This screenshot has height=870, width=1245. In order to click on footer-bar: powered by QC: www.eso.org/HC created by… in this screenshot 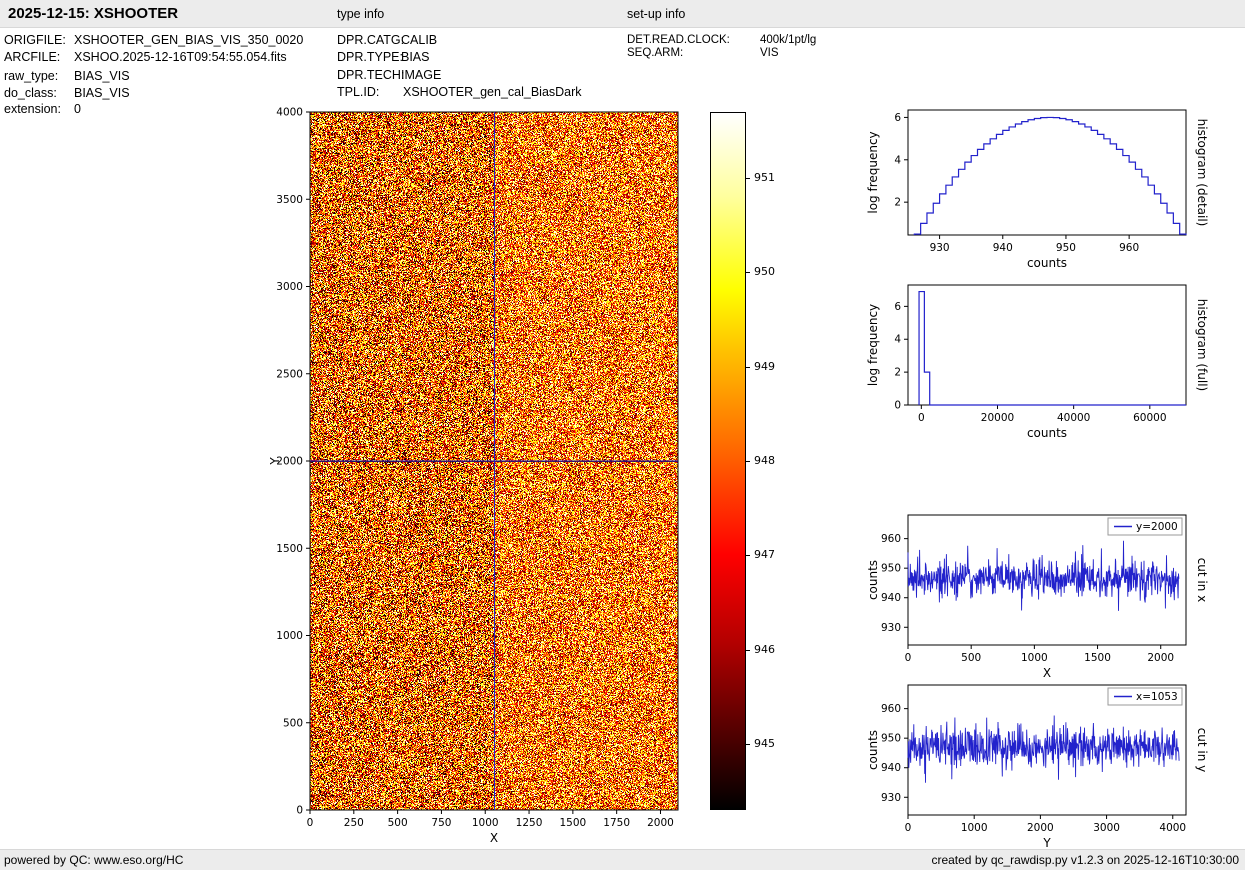, I will do `click(622, 859)`.